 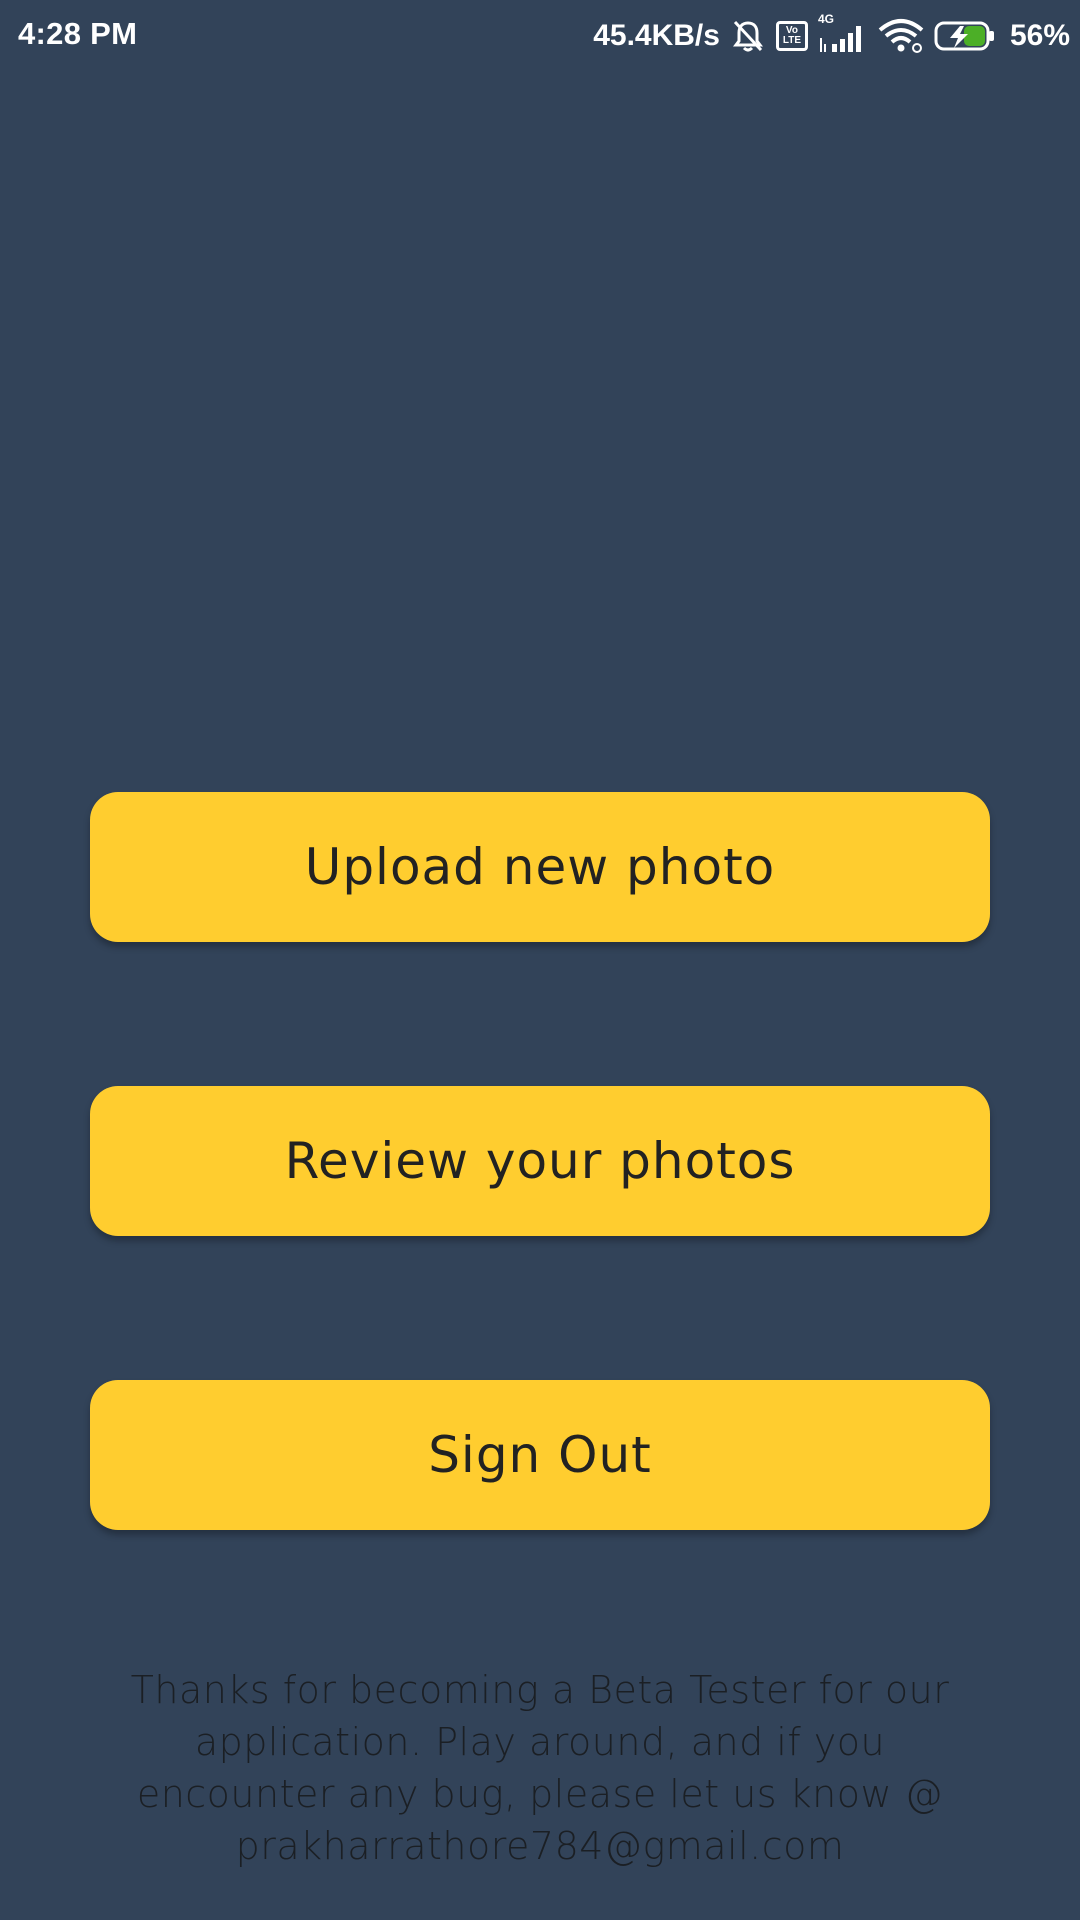 I want to click on battery-charging-icon, so click(x=965, y=36).